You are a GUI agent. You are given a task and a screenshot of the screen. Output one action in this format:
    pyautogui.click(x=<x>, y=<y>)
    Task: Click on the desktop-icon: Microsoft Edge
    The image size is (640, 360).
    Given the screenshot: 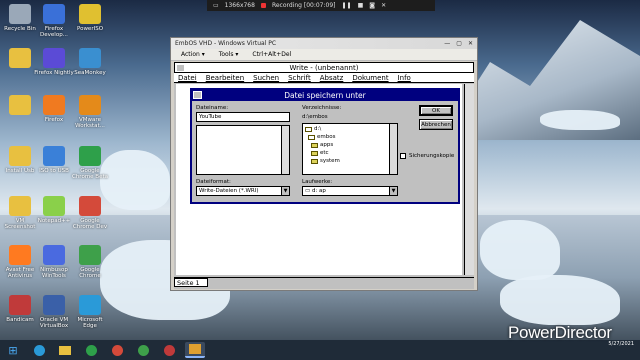 What is the action you would take?
    pyautogui.click(x=90, y=312)
    